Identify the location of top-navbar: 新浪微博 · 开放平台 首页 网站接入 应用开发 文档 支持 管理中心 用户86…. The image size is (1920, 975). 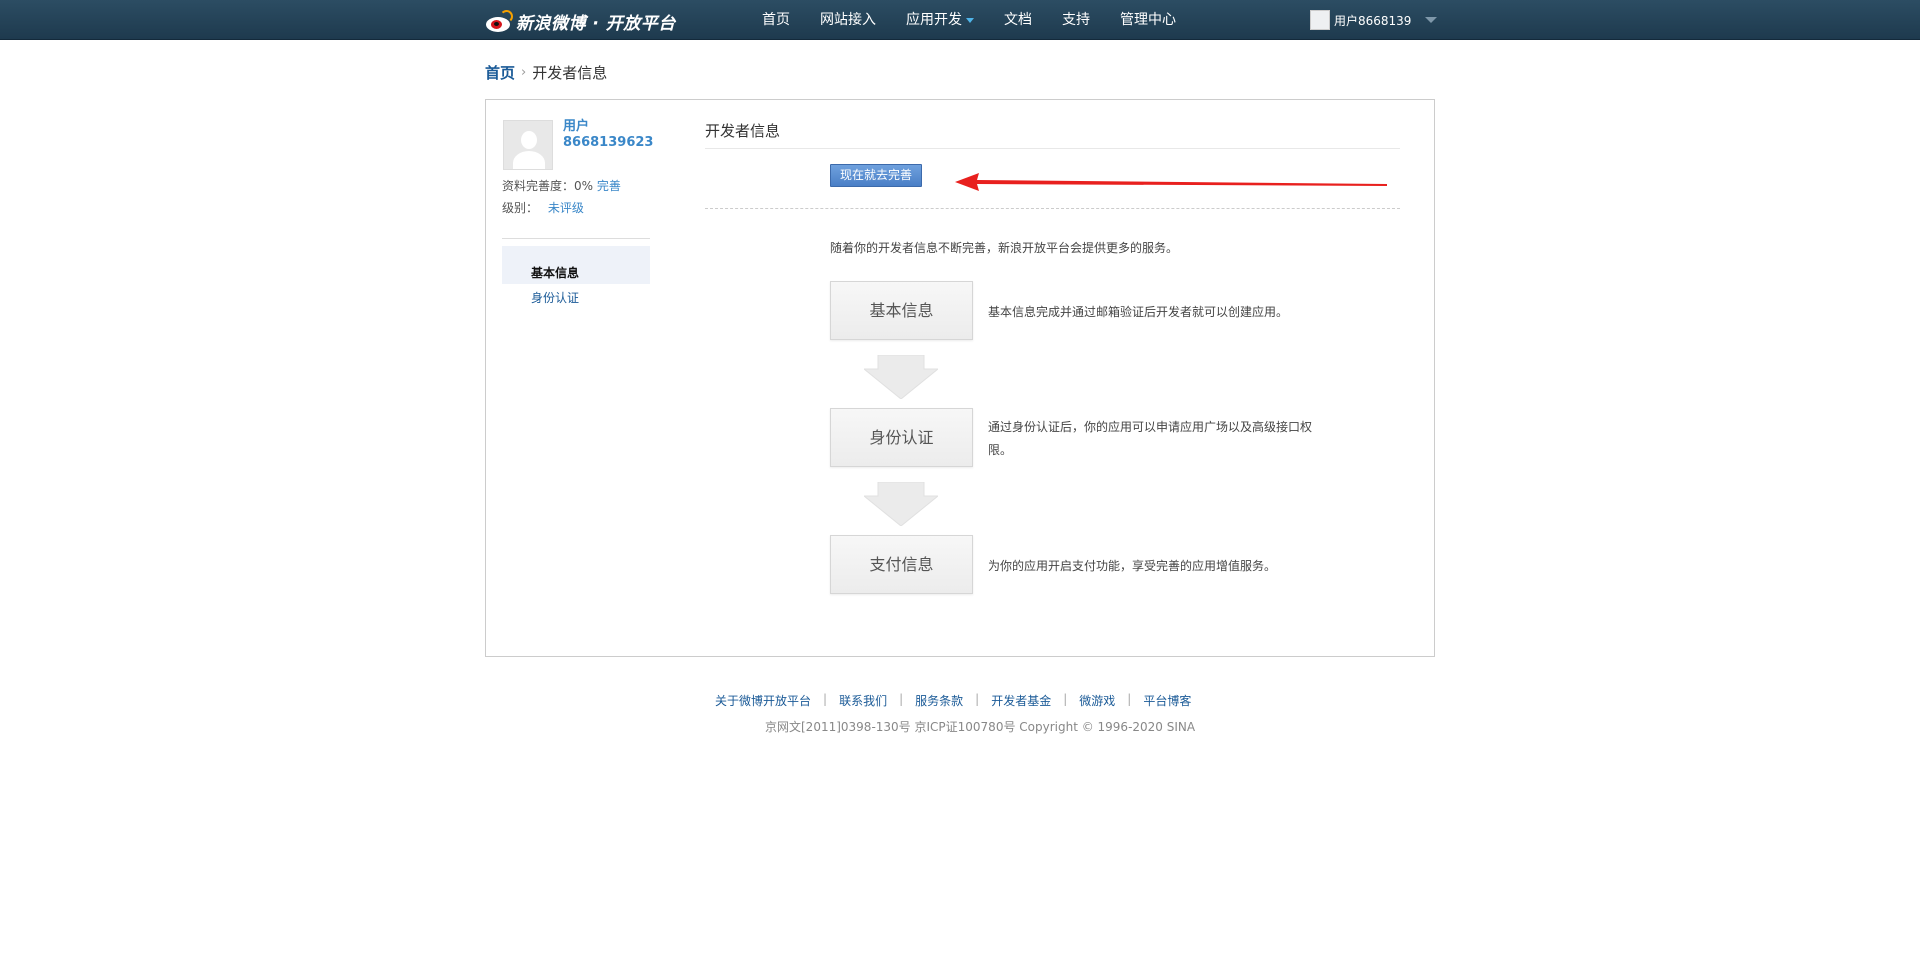
(960, 20).